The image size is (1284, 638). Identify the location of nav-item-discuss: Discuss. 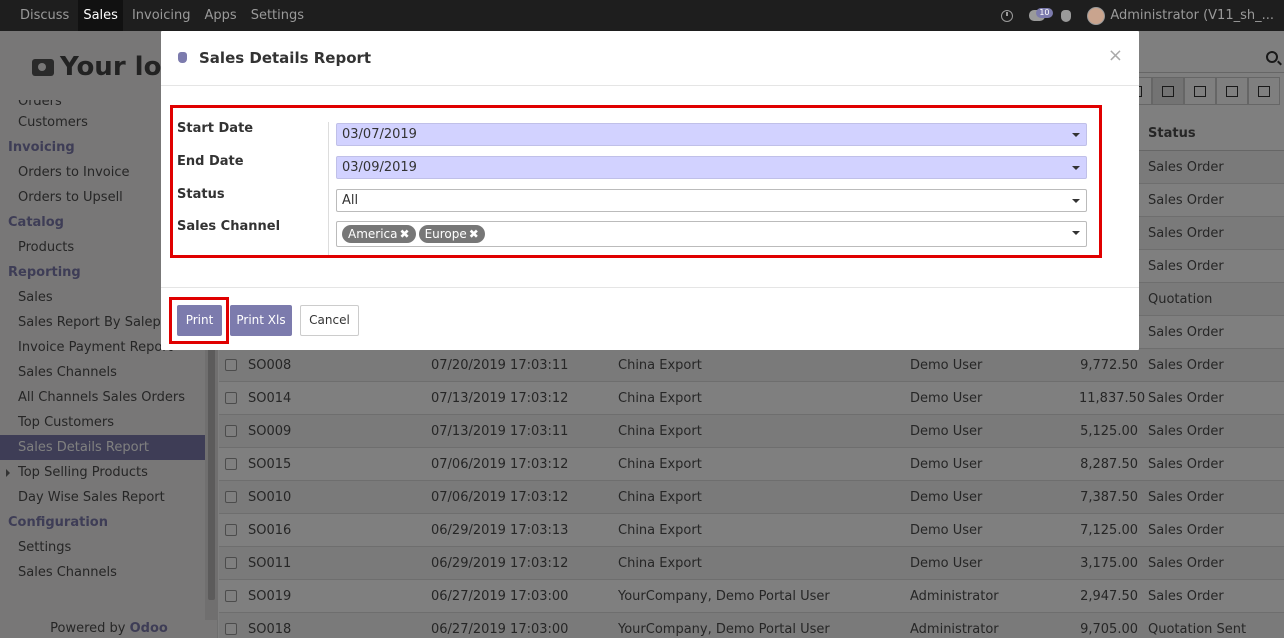
(44, 15).